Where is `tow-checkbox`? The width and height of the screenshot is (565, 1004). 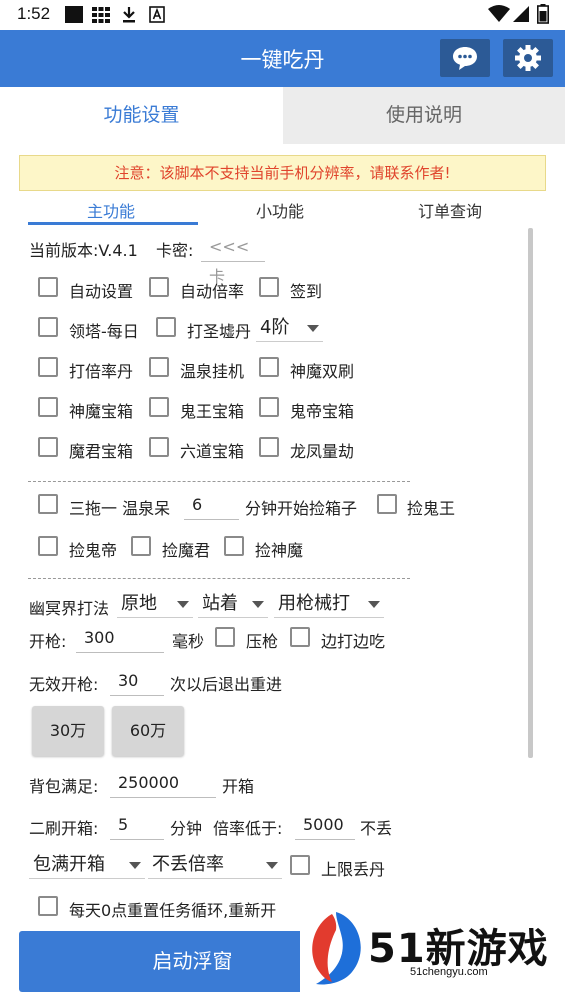
tow-checkbox is located at coordinates (48, 504).